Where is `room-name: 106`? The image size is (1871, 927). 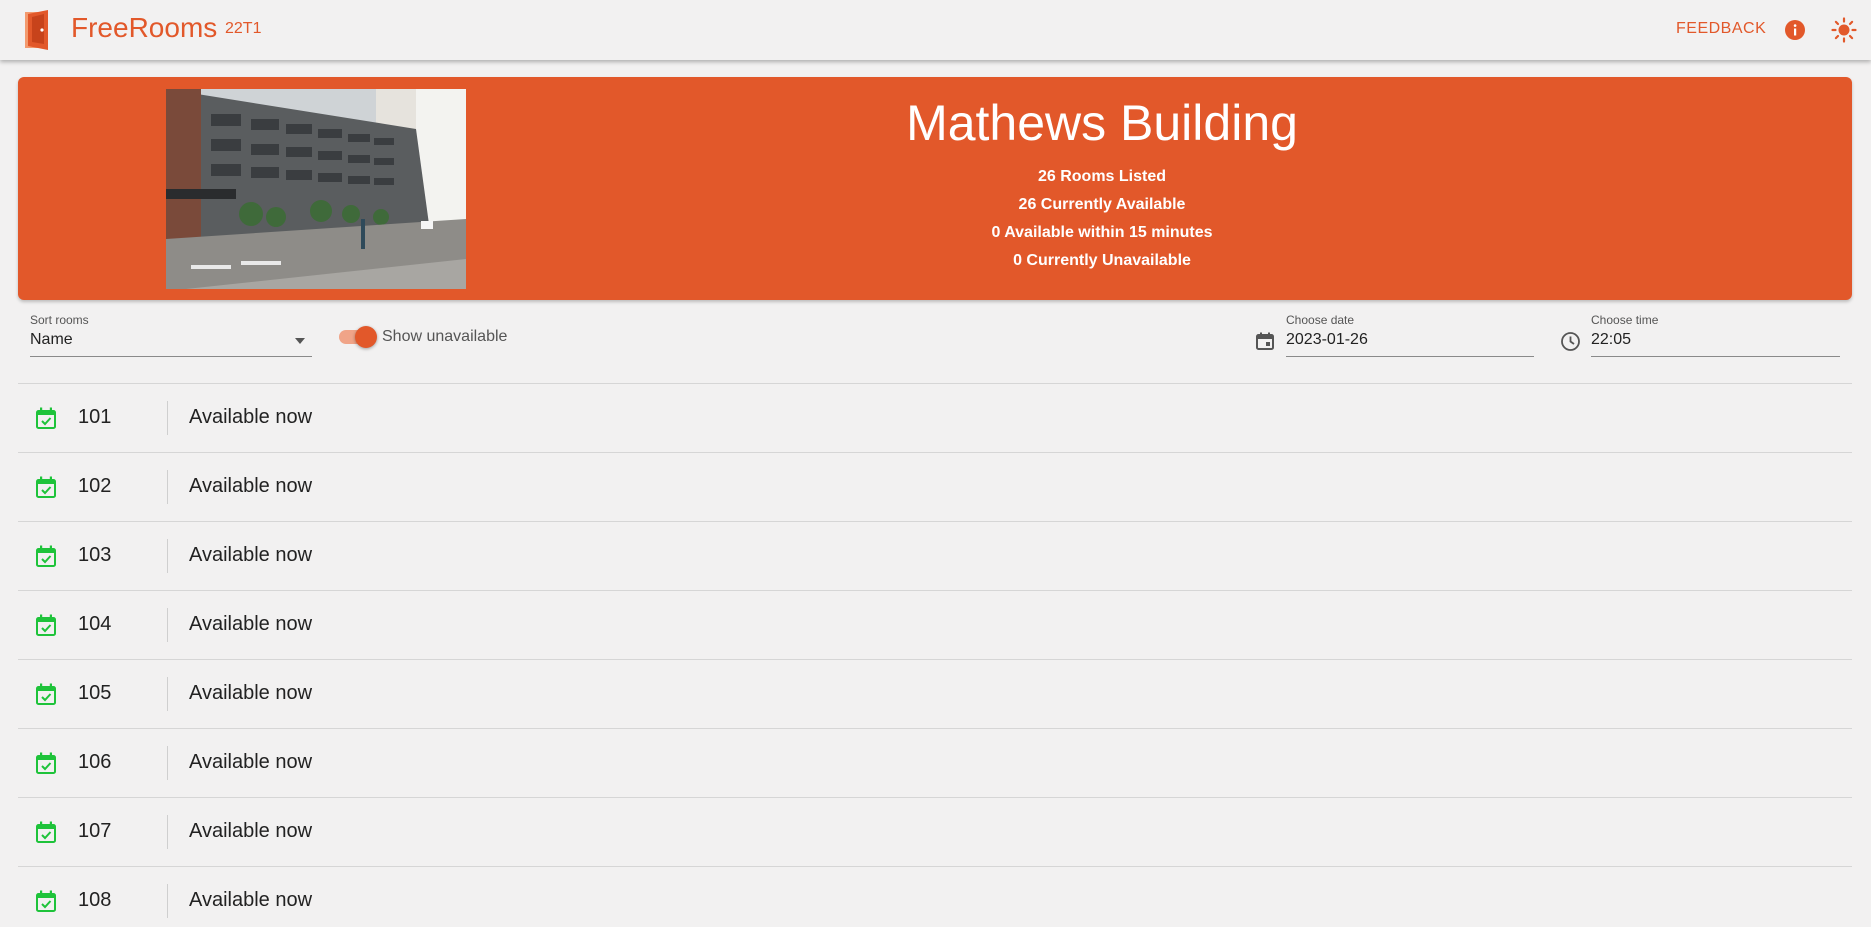 room-name: 106 is located at coordinates (95, 762).